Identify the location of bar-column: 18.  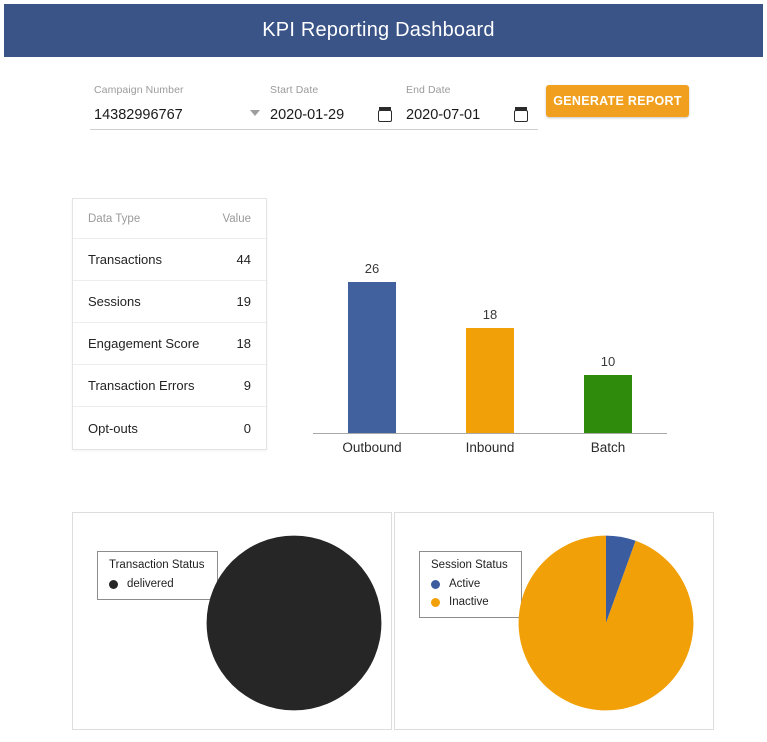
(490, 345).